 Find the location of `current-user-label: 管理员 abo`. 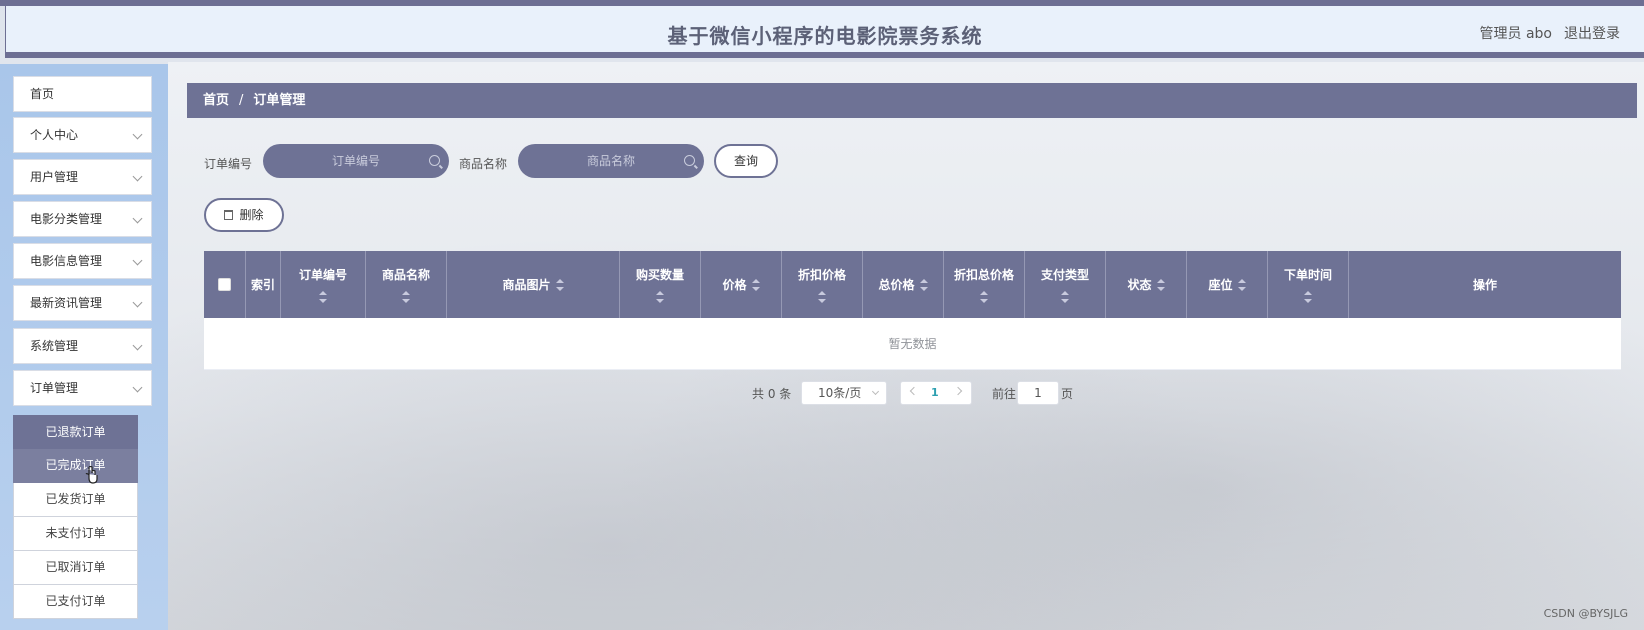

current-user-label: 管理员 abo is located at coordinates (1515, 34).